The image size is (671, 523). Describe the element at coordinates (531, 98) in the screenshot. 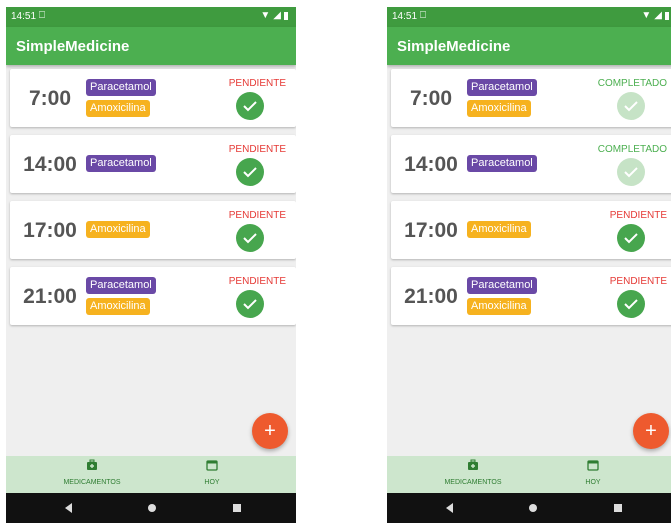

I see `dose-card: 7:00 Paracetamol Amoxicilina COMPLETADO` at that location.